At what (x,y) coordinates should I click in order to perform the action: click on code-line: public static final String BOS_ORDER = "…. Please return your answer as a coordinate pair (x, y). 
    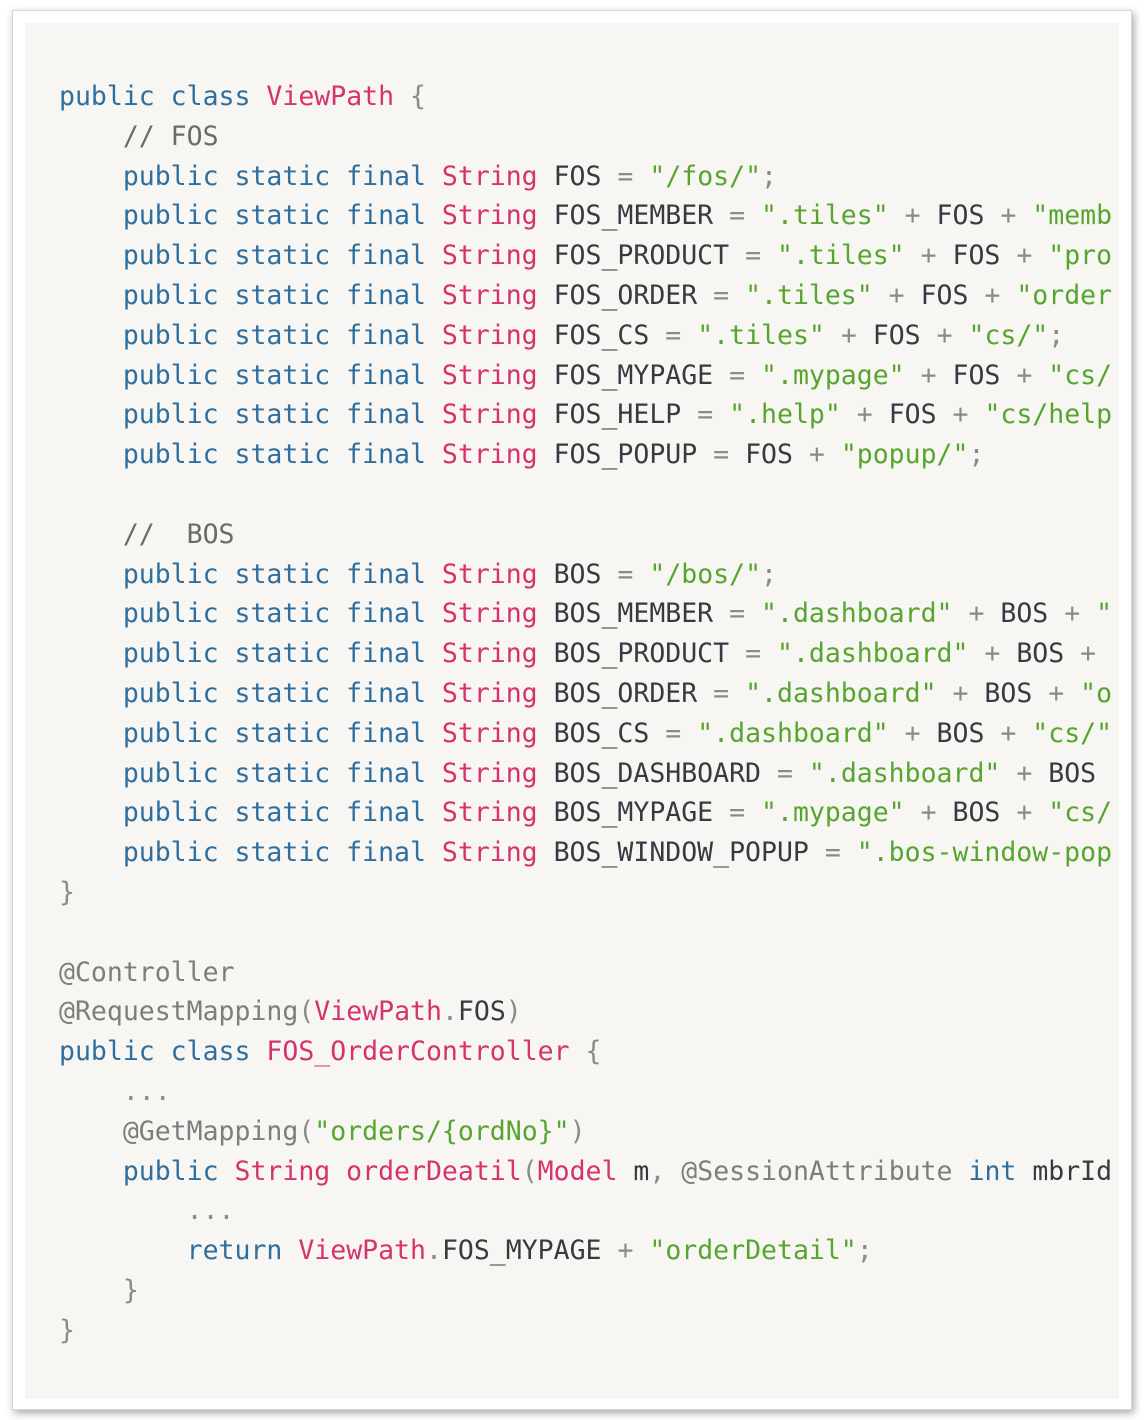
    Looking at the image, I should click on (589, 694).